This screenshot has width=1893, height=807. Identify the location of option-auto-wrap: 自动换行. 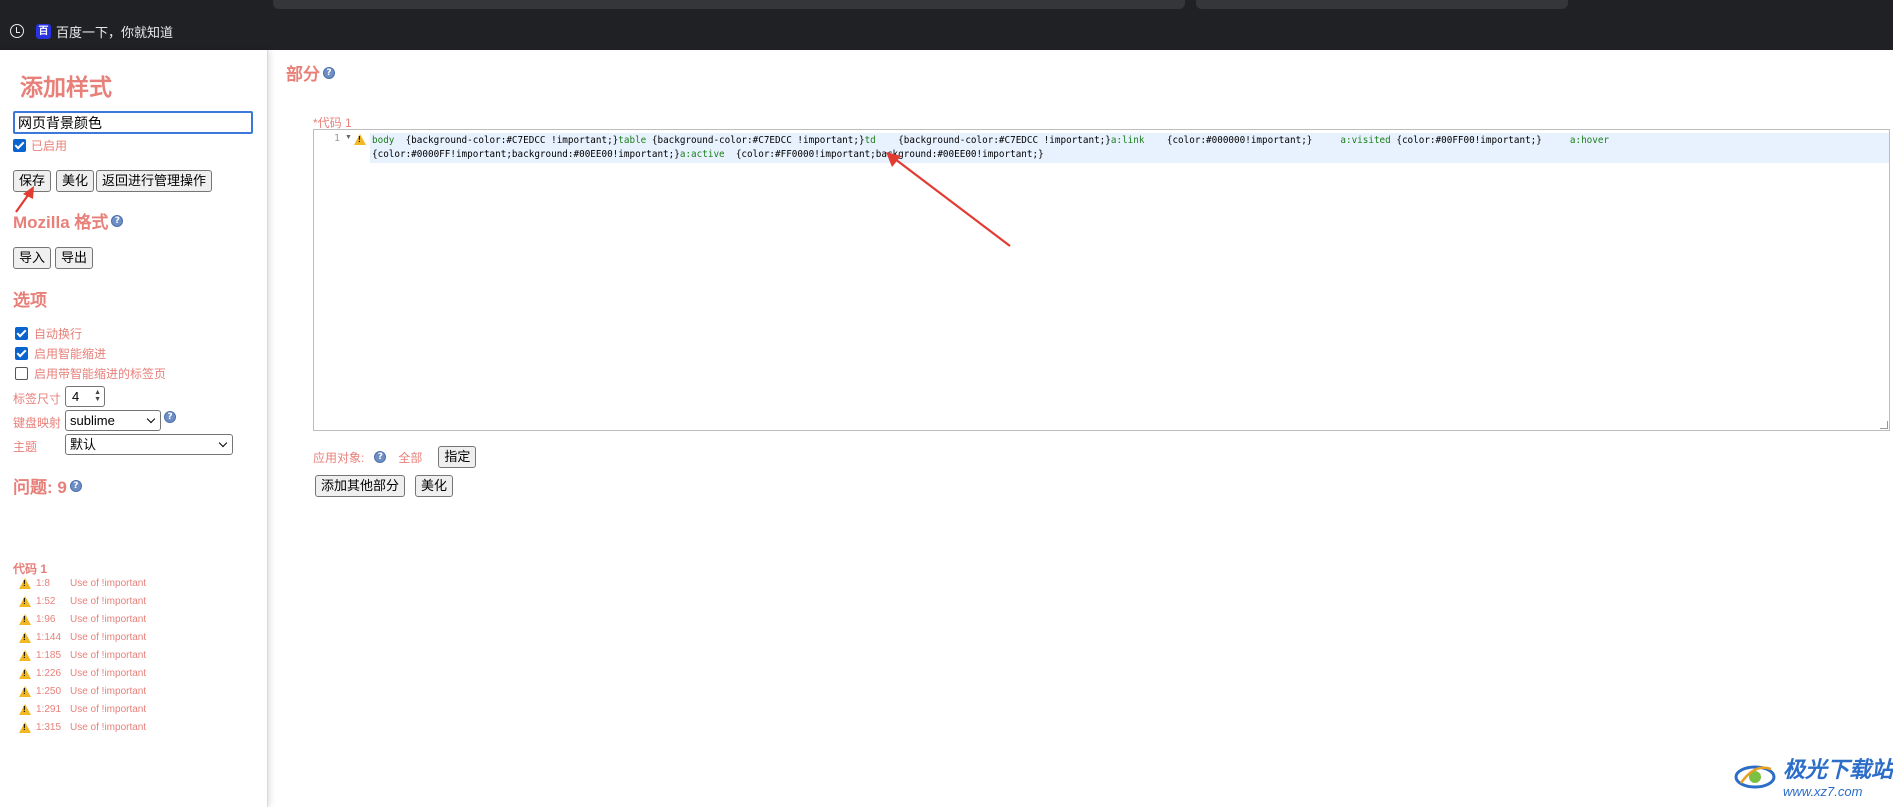
(48, 333).